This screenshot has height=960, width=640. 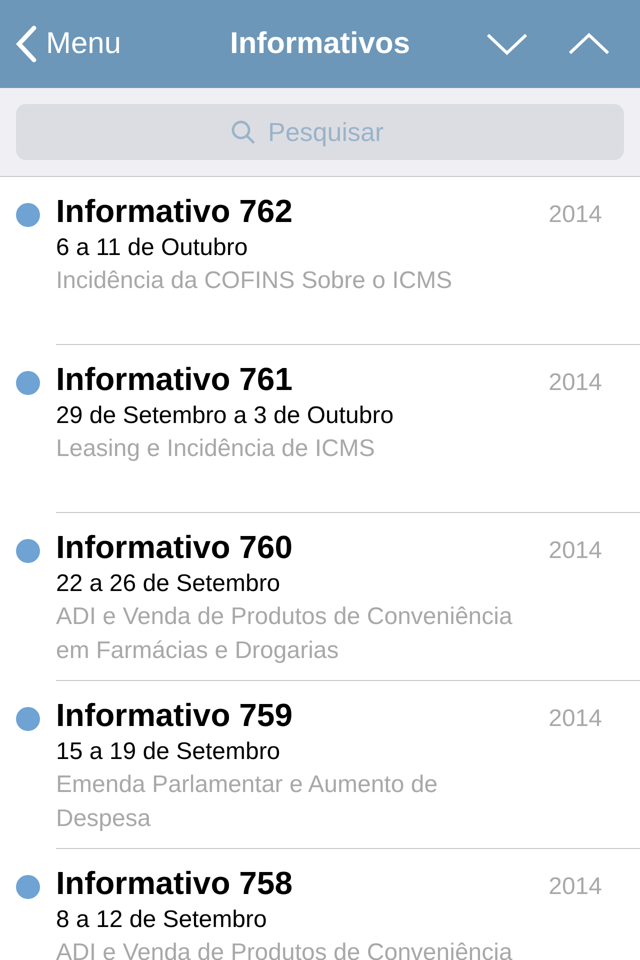 What do you see at coordinates (225, 416) in the screenshot?
I see `item-period: 29 de Setembro a 3 de Outubro` at bounding box center [225, 416].